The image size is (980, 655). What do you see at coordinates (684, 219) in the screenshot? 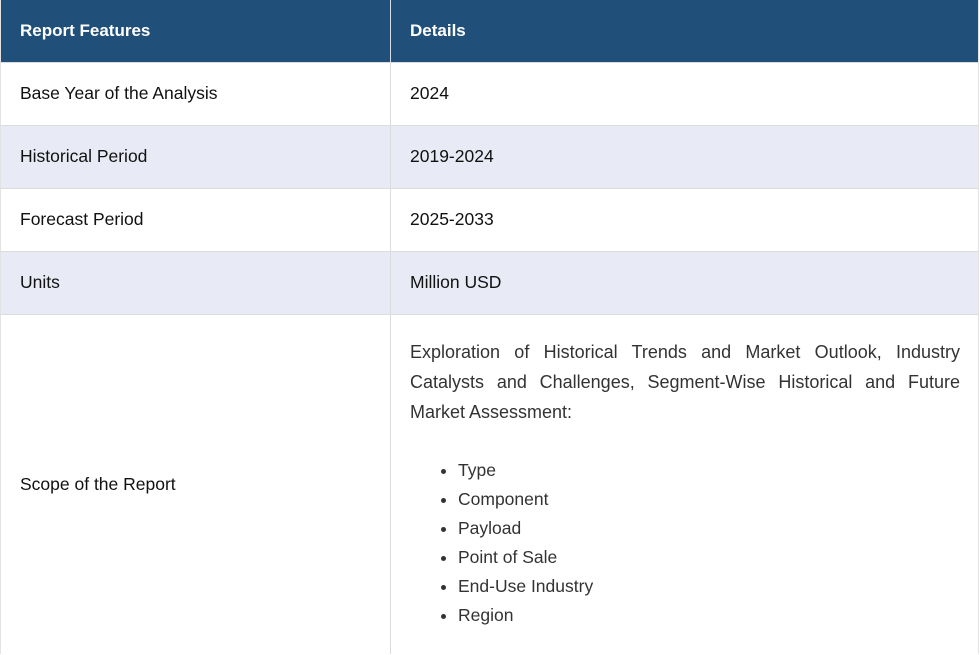
I see `detail-cell: 2025-2033` at bounding box center [684, 219].